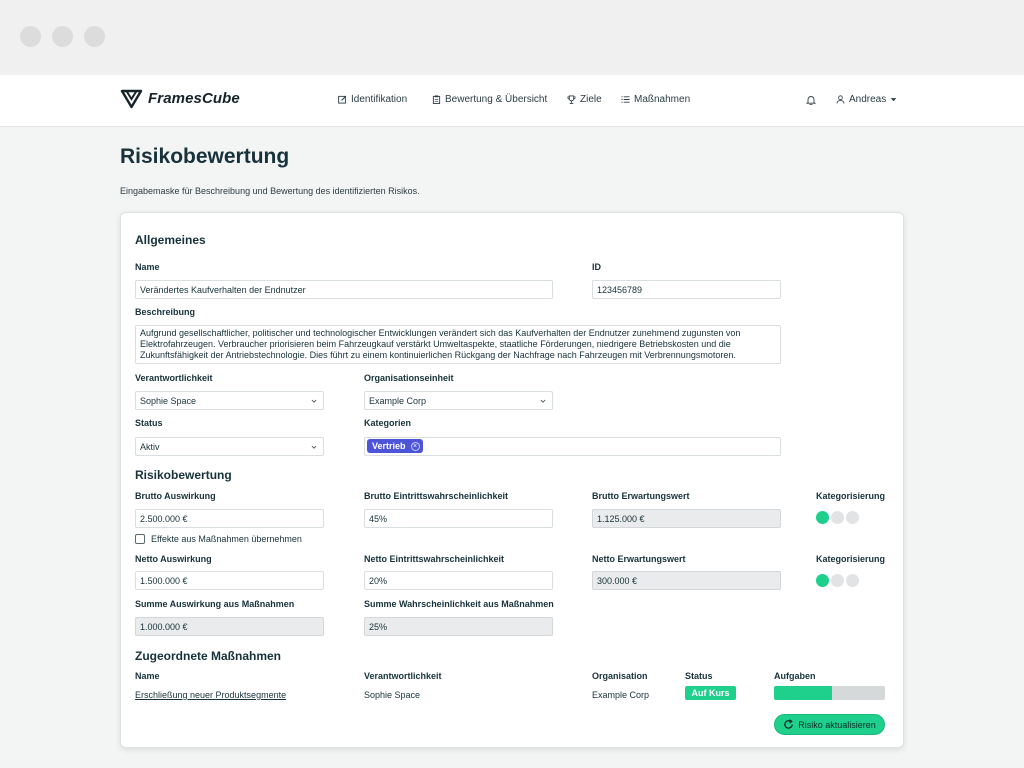  What do you see at coordinates (496, 99) in the screenshot?
I see `nav-bewertung-label: Bewertung & Übersicht` at bounding box center [496, 99].